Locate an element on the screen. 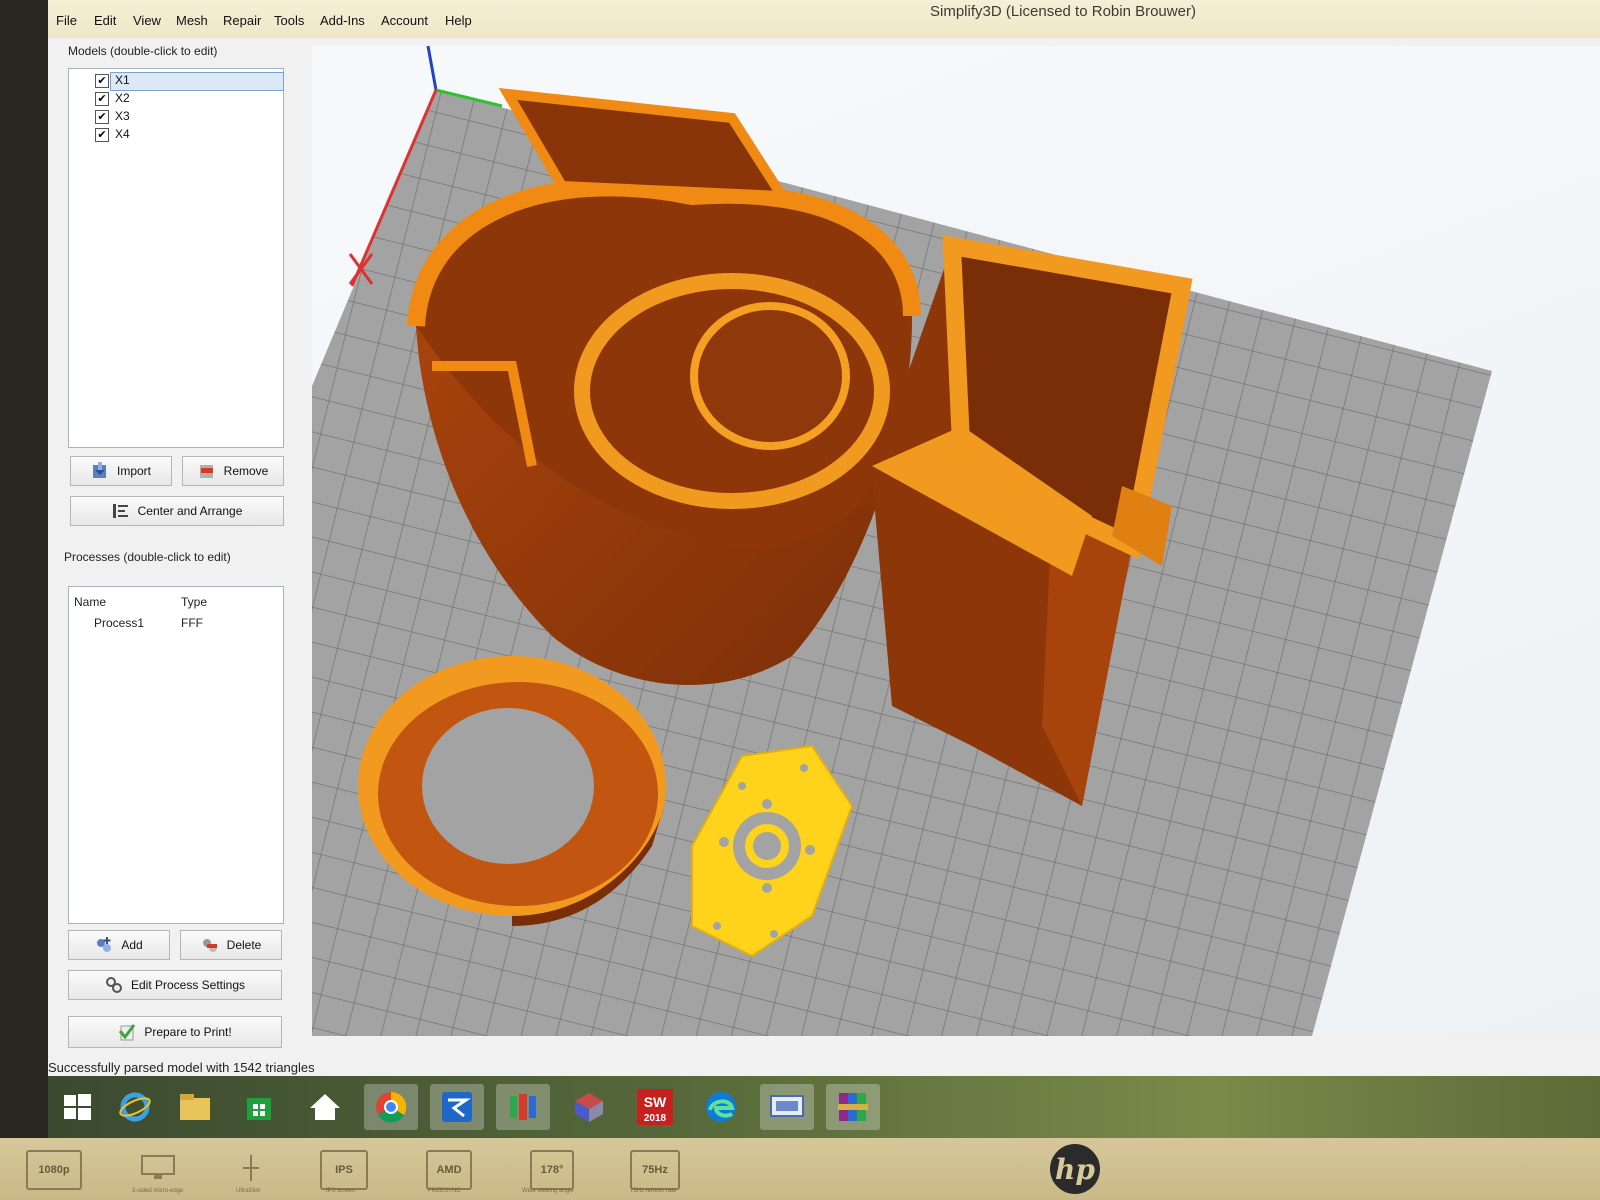 Image resolution: width=1600 pixels, height=1200 pixels. winrar-icon is located at coordinates (853, 1107).